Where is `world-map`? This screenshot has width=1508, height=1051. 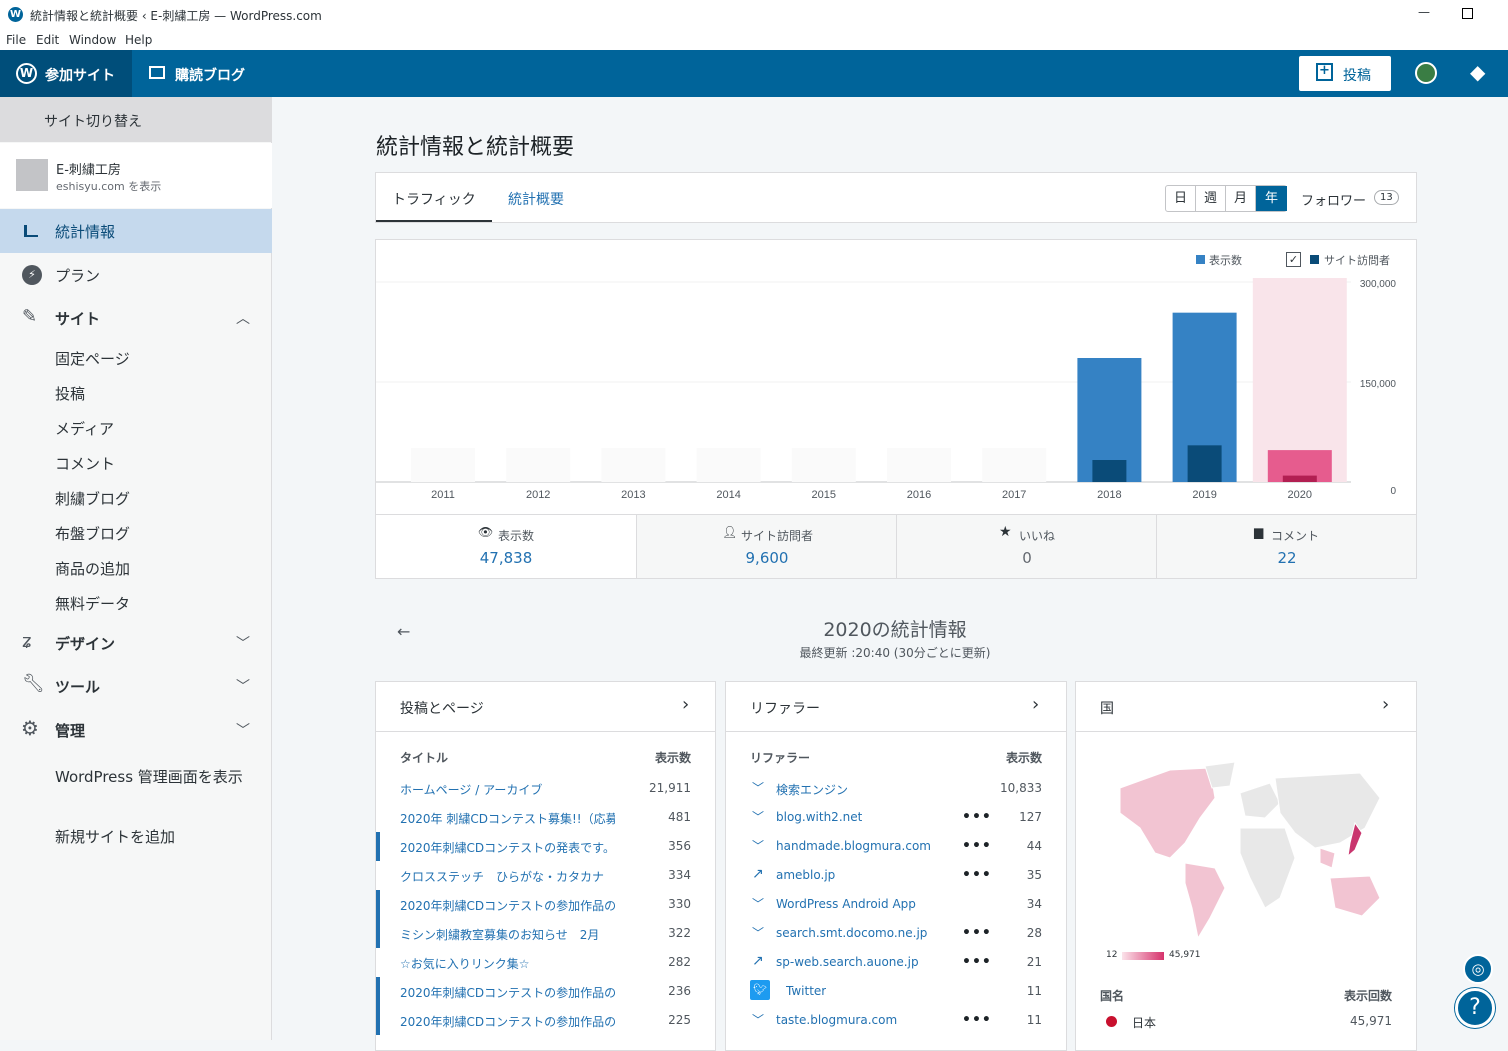
world-map is located at coordinates (1246, 853).